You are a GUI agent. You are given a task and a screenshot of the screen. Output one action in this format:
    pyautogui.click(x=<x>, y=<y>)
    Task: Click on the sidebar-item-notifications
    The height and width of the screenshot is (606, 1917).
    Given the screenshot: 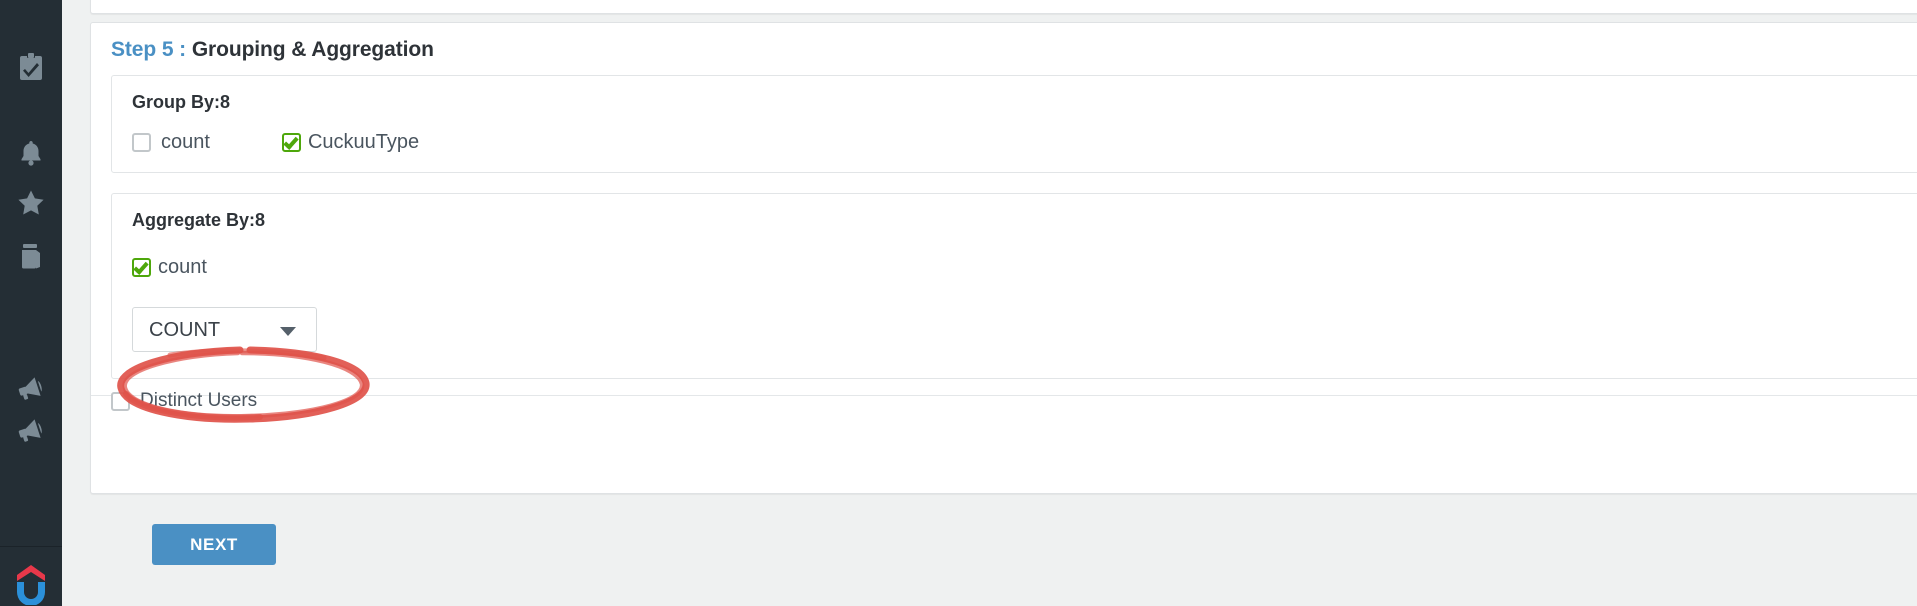 What is the action you would take?
    pyautogui.click(x=31, y=153)
    